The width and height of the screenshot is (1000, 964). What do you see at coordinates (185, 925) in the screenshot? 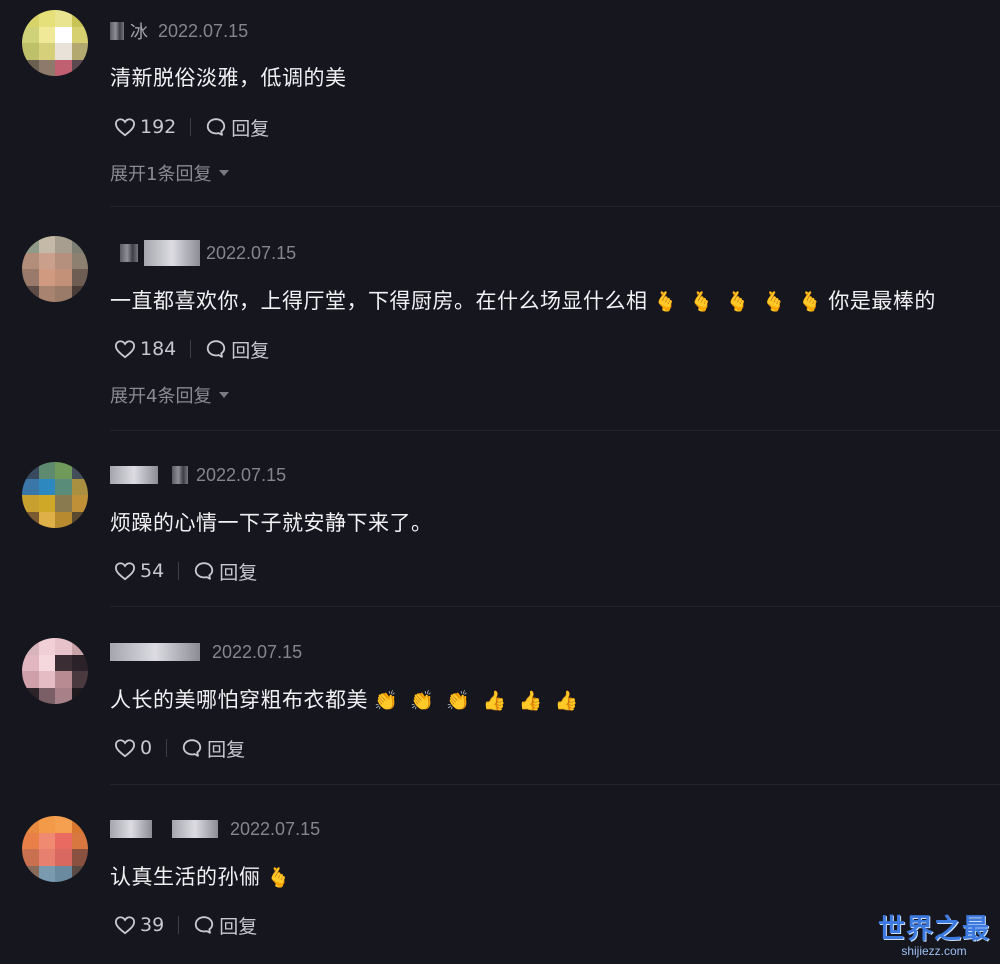
I see `comment-actions: 39 回复` at bounding box center [185, 925].